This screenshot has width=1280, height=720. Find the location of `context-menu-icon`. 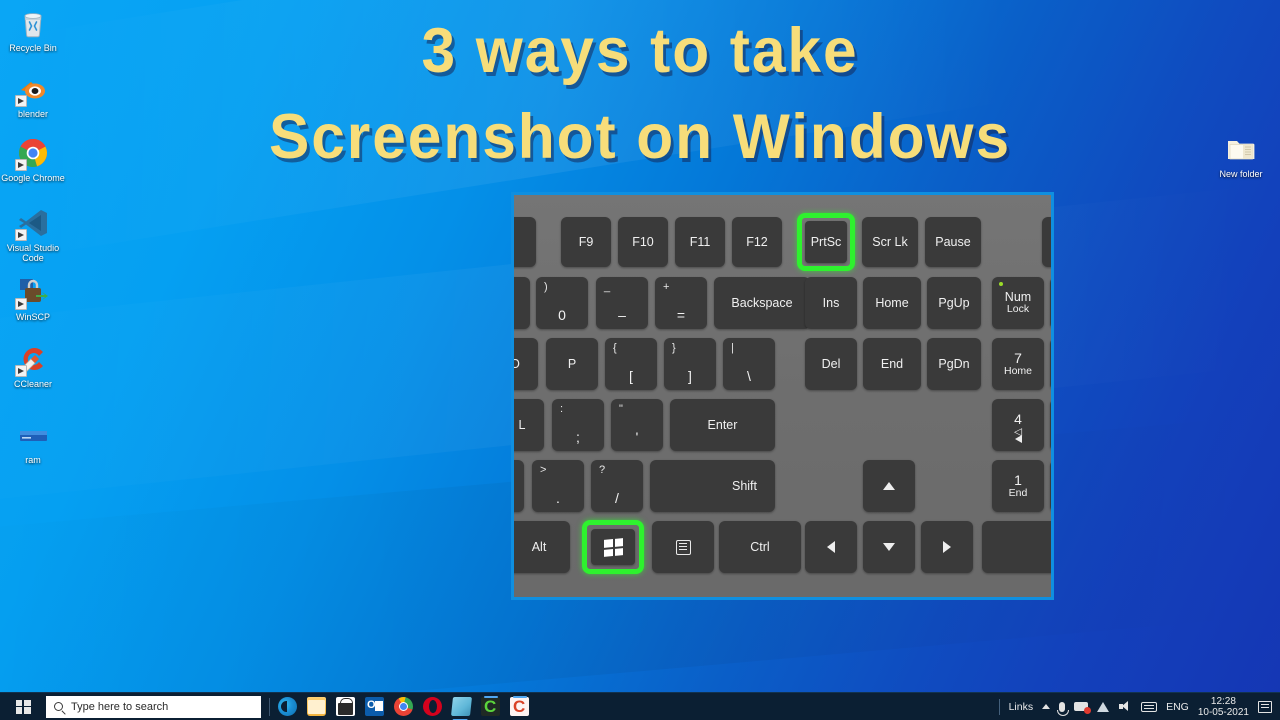

context-menu-icon is located at coordinates (683, 547).